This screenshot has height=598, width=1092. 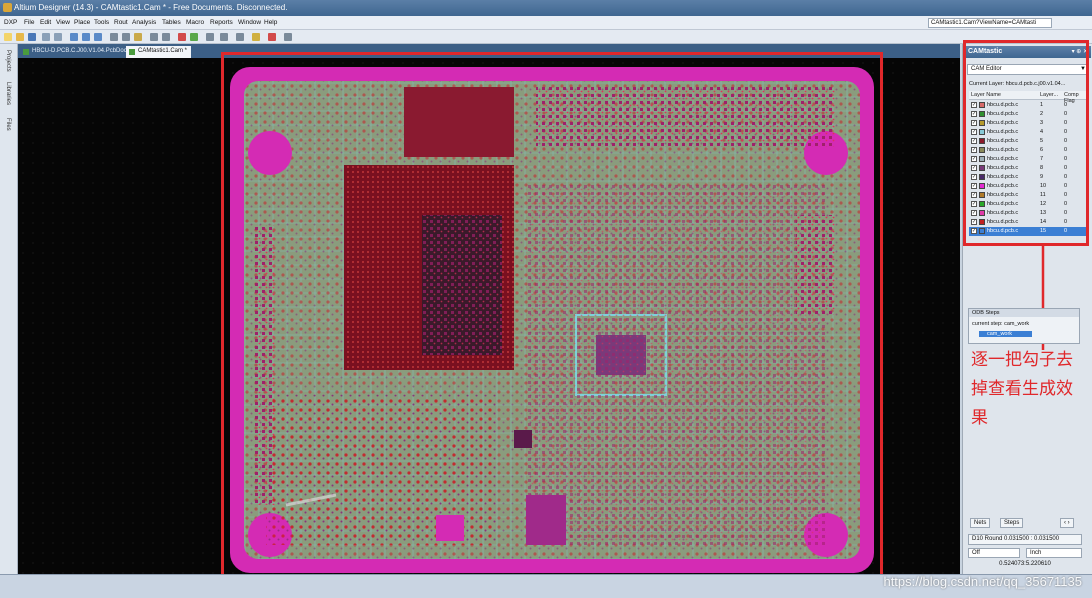 I want to click on line-tool-icon, so click(x=224, y=37).